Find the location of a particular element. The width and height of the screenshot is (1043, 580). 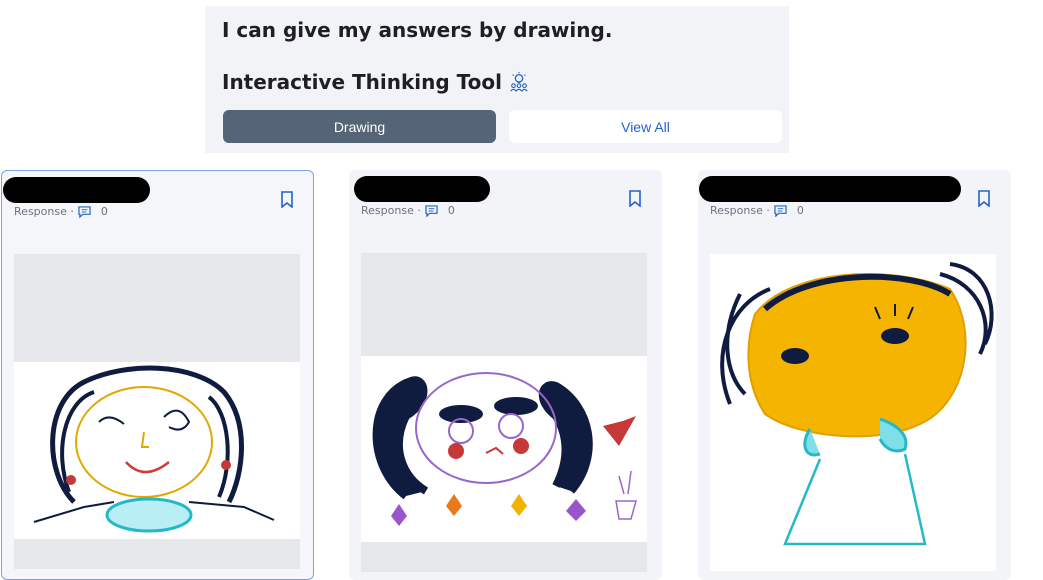

tab-drawing: Drawing is located at coordinates (359, 126).